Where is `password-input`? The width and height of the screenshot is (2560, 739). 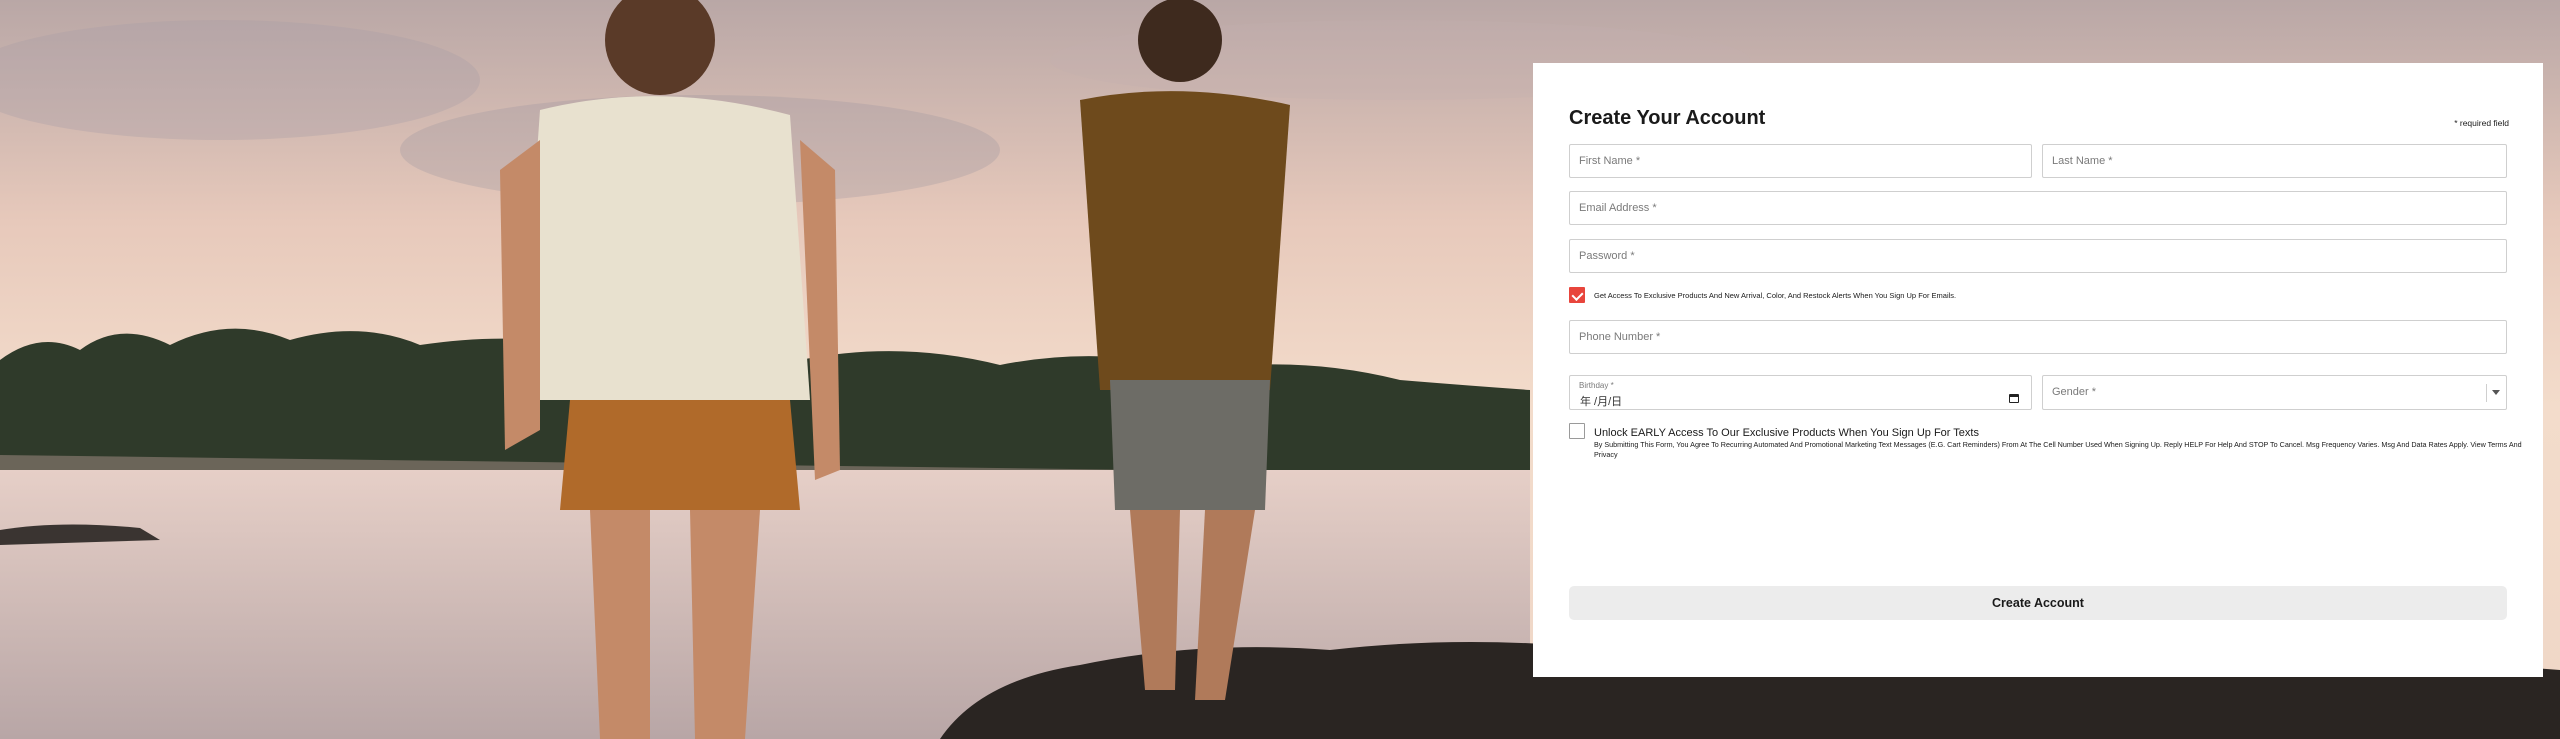 password-input is located at coordinates (2037, 256).